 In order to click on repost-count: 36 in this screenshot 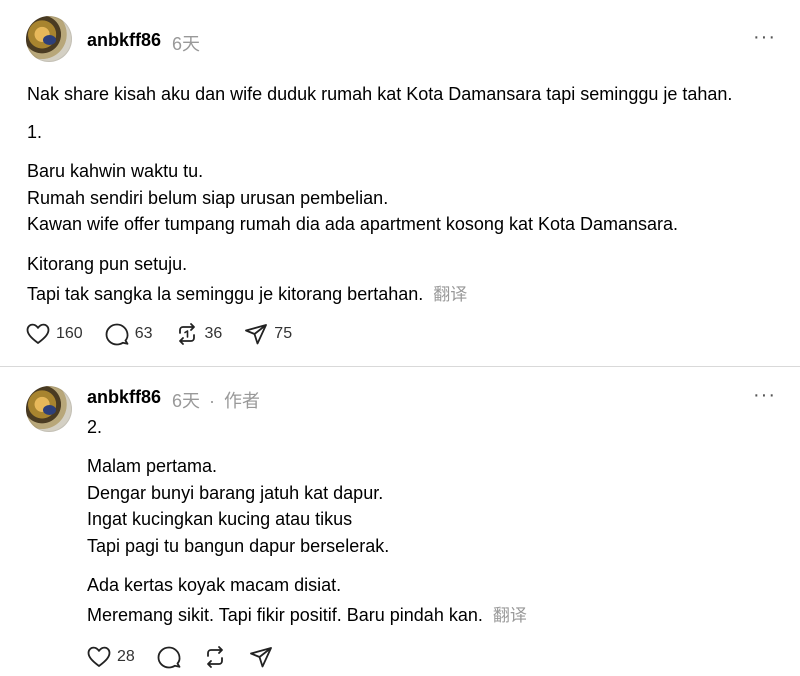, I will do `click(213, 333)`.